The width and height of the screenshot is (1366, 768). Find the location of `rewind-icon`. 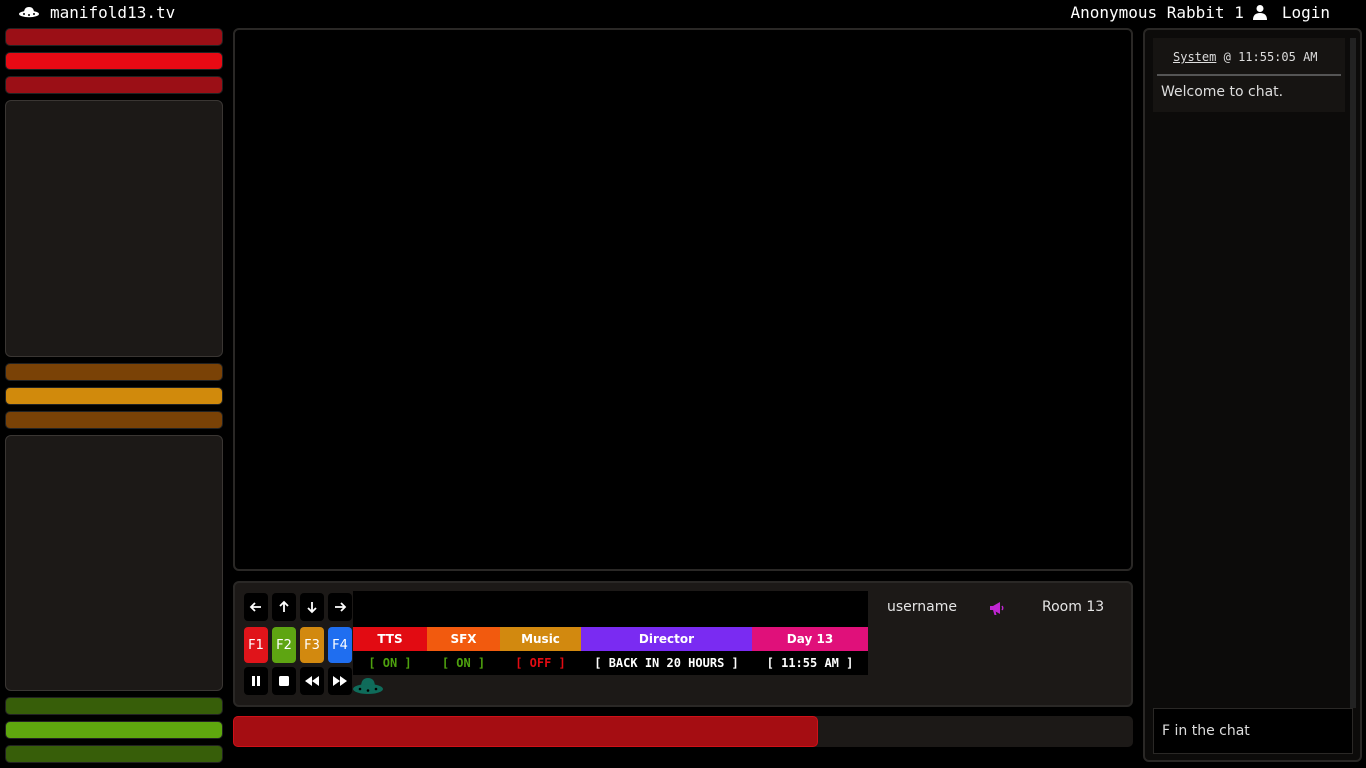

rewind-icon is located at coordinates (312, 681).